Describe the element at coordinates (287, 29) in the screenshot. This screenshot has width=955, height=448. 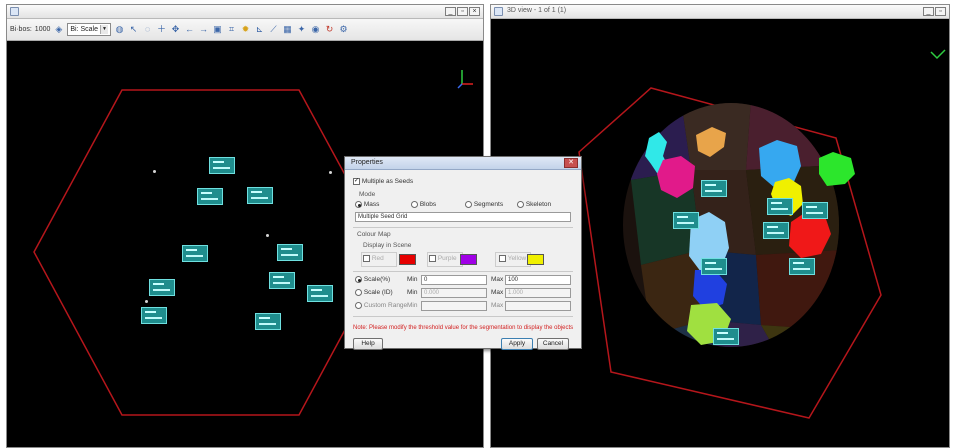
I see `grid-icon: ▦` at that location.